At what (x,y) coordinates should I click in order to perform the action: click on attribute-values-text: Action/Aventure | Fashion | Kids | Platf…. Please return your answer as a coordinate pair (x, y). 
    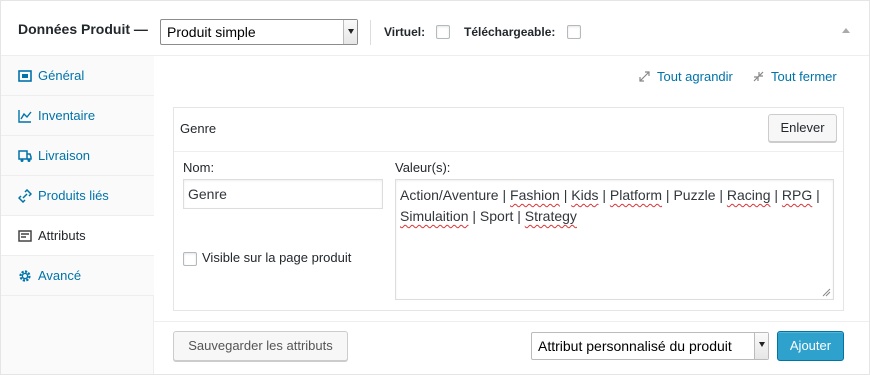
    Looking at the image, I should click on (610, 205).